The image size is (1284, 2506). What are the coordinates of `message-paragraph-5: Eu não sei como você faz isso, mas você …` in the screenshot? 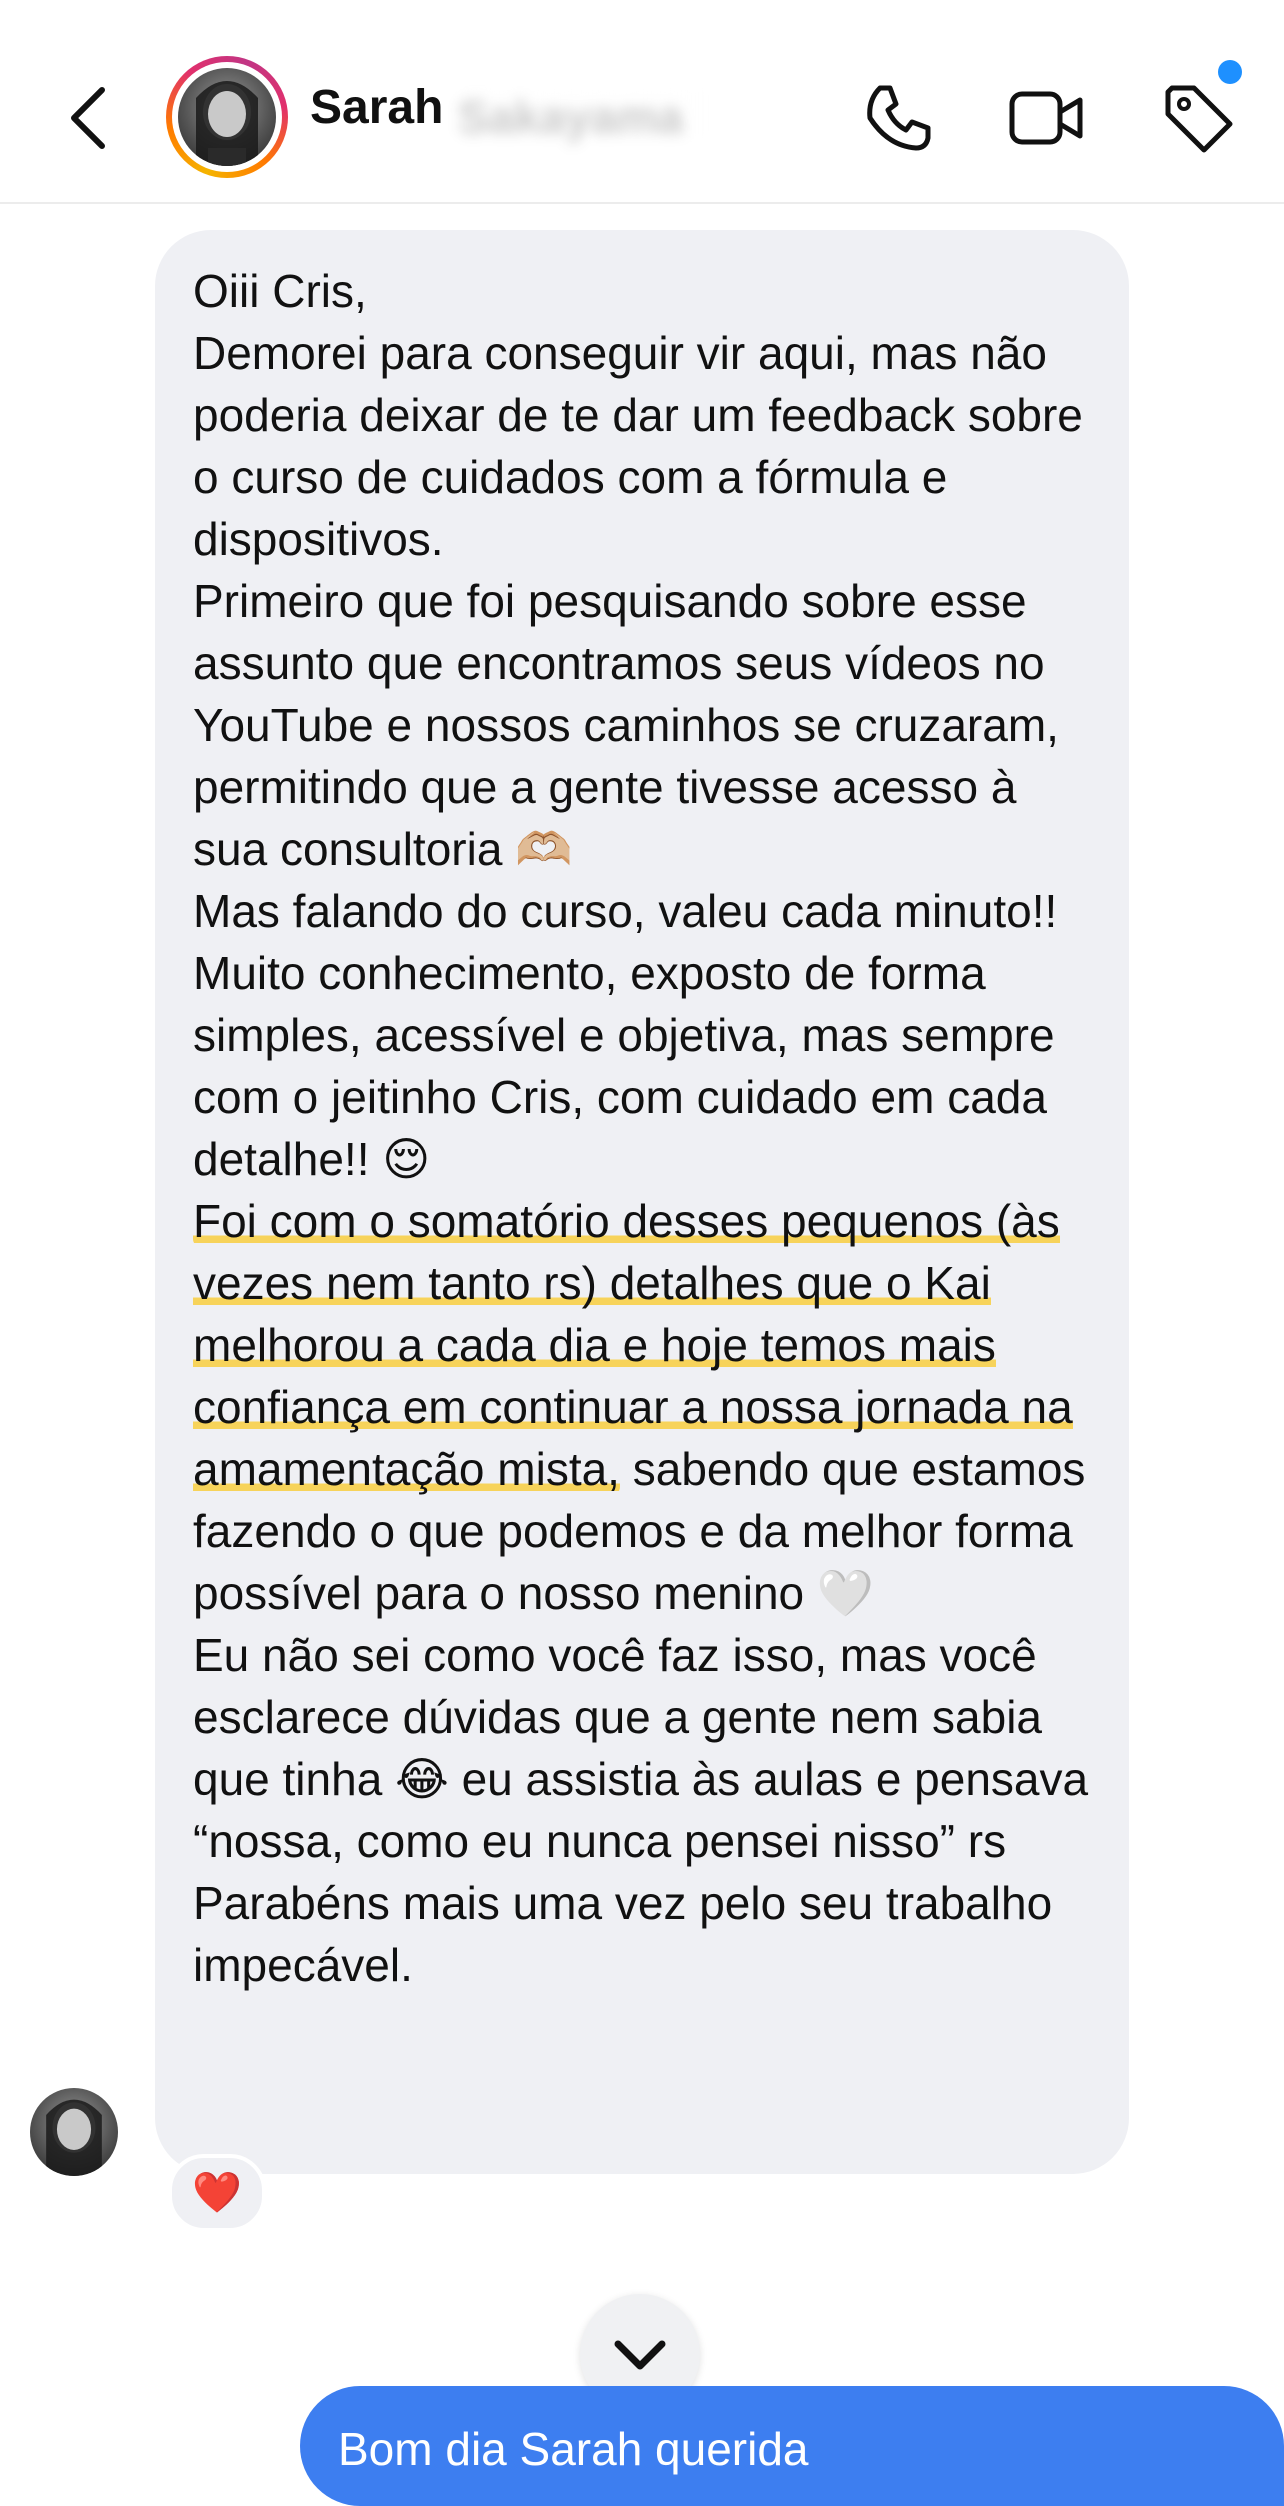 It's located at (648, 1748).